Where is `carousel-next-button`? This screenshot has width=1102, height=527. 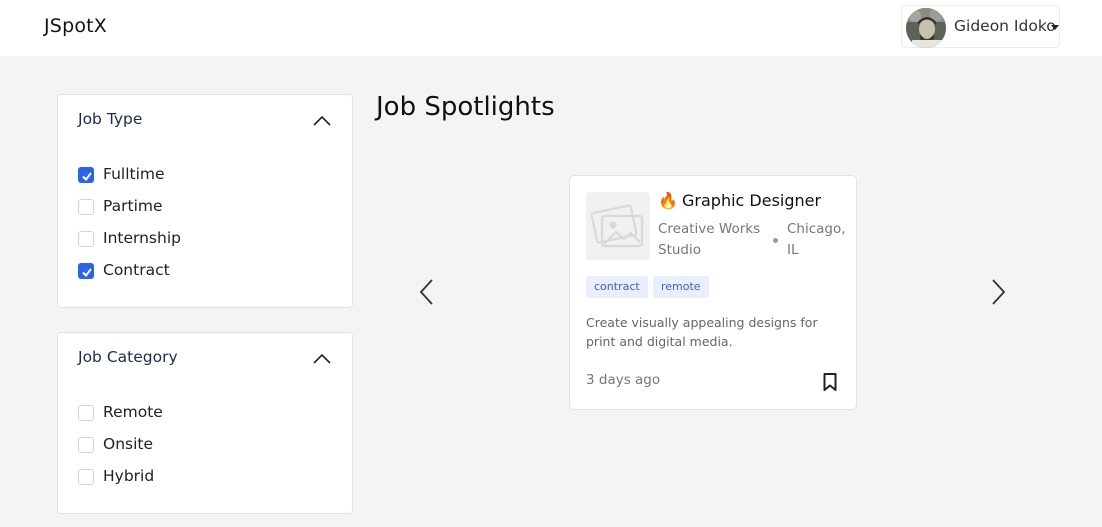
carousel-next-button is located at coordinates (998, 292).